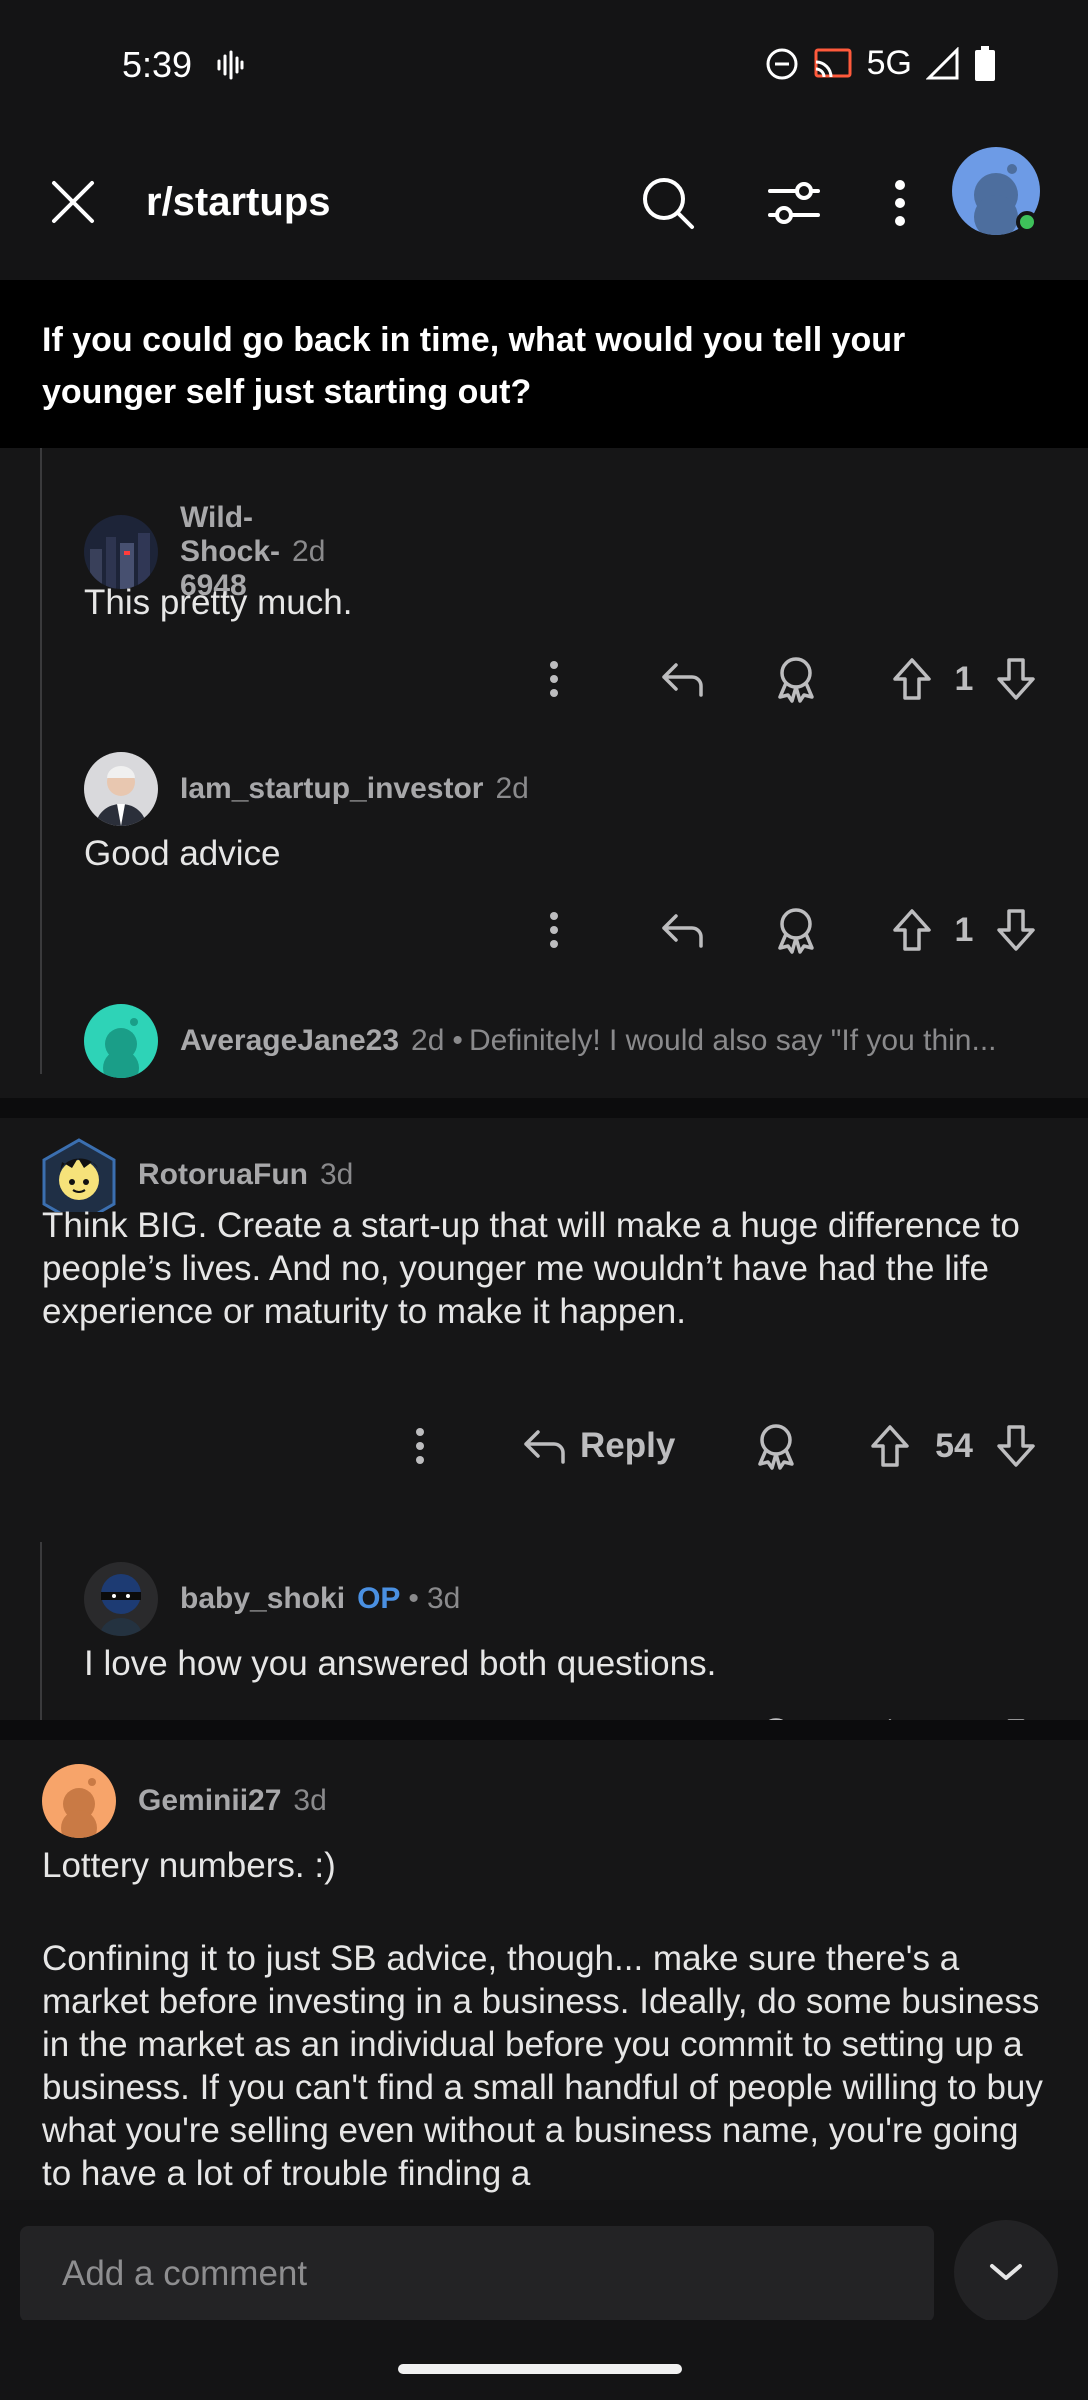 The height and width of the screenshot is (2400, 1088). I want to click on reply-label: Reply, so click(628, 1445).